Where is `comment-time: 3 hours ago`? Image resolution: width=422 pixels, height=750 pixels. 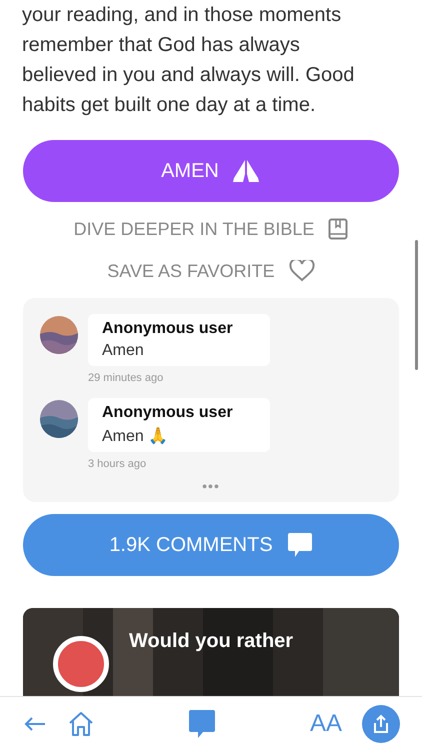
comment-time: 3 hours ago is located at coordinates (118, 464).